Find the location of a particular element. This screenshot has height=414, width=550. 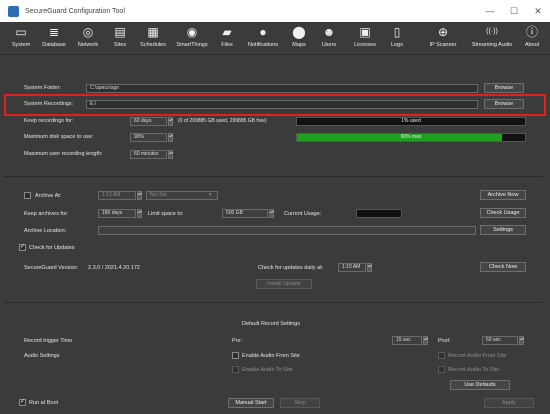

maximize-button: ☐ is located at coordinates (514, 11).